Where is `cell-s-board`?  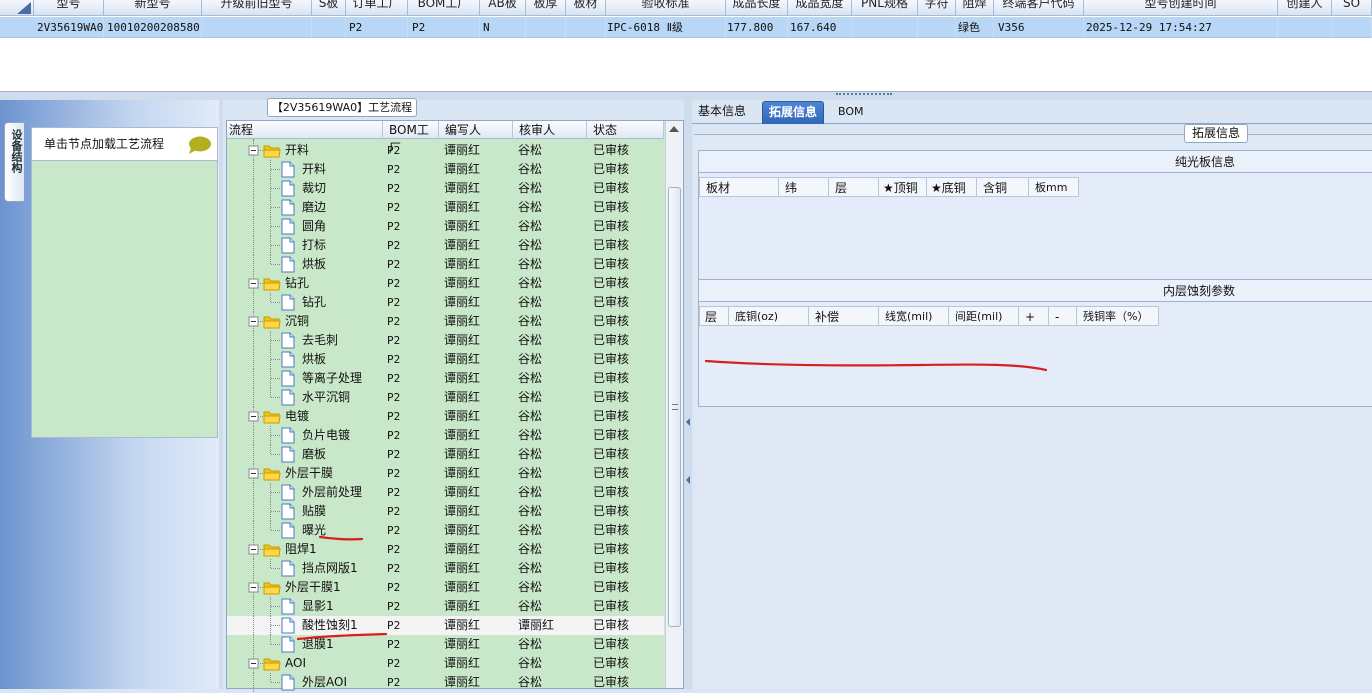 cell-s-board is located at coordinates (329, 27).